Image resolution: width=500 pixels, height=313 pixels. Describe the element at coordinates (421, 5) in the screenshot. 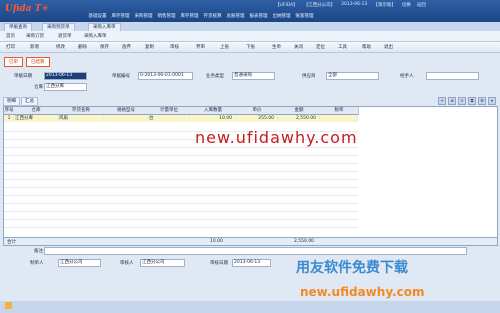

I see `return-link: 返回` at that location.